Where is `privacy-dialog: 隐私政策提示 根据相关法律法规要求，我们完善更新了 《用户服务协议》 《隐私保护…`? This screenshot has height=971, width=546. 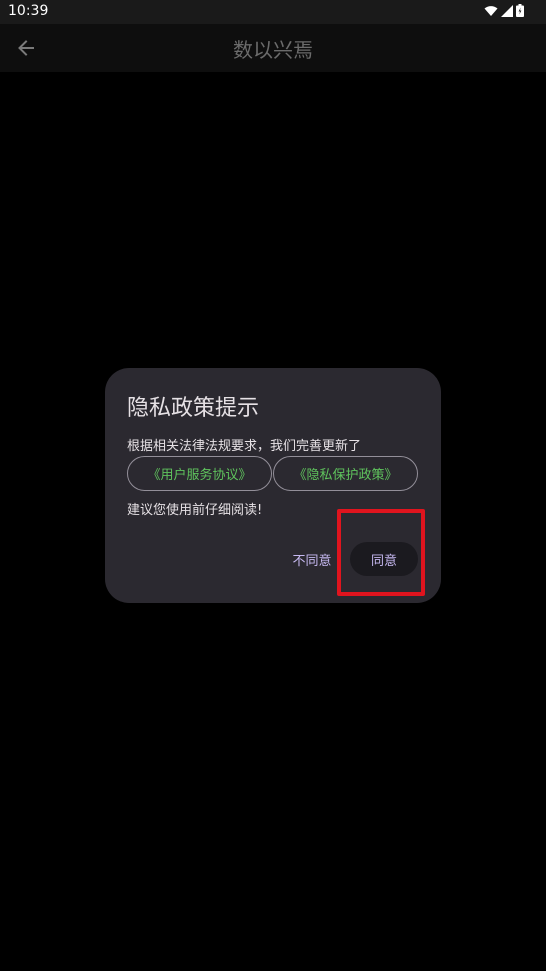
privacy-dialog: 隐私政策提示 根据相关法律法规要求，我们完善更新了 《用户服务协议》 《隐私保护… is located at coordinates (273, 485).